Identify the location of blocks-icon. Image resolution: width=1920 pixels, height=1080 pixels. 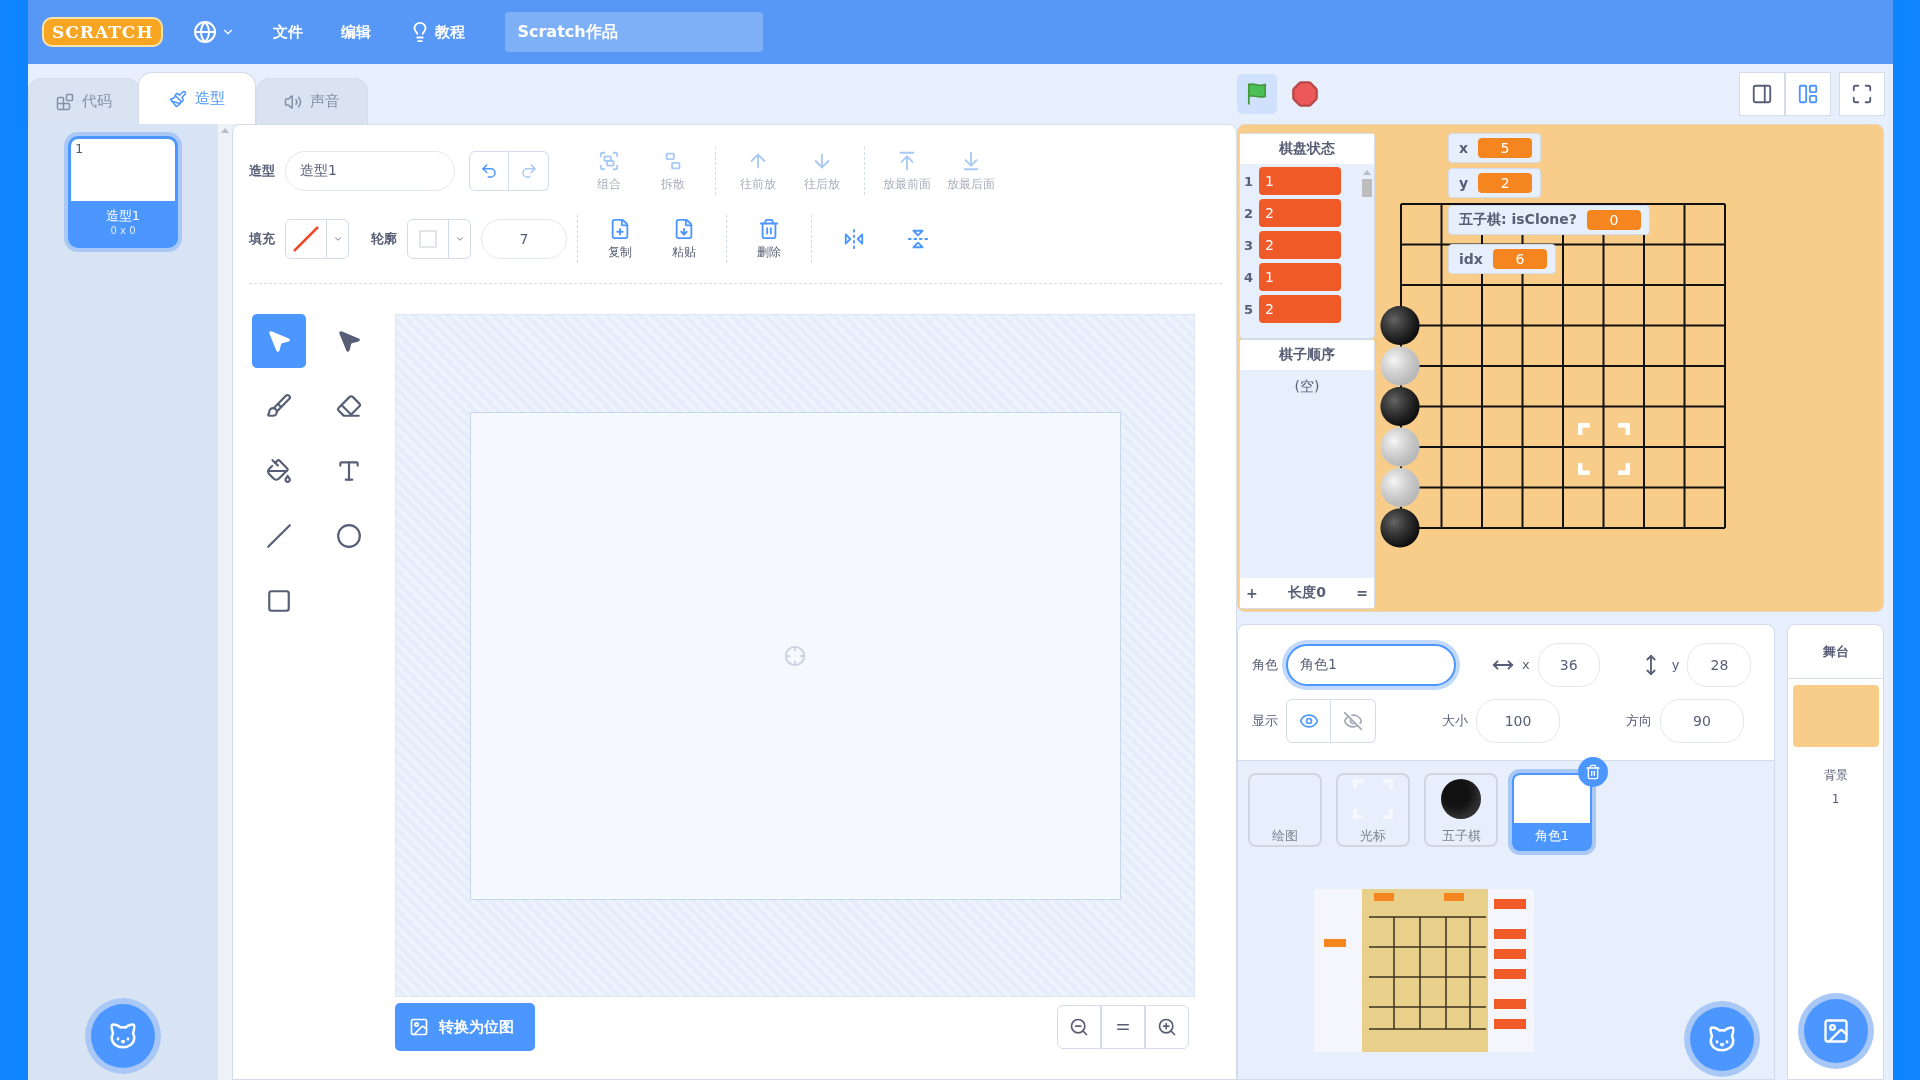
(65, 101).